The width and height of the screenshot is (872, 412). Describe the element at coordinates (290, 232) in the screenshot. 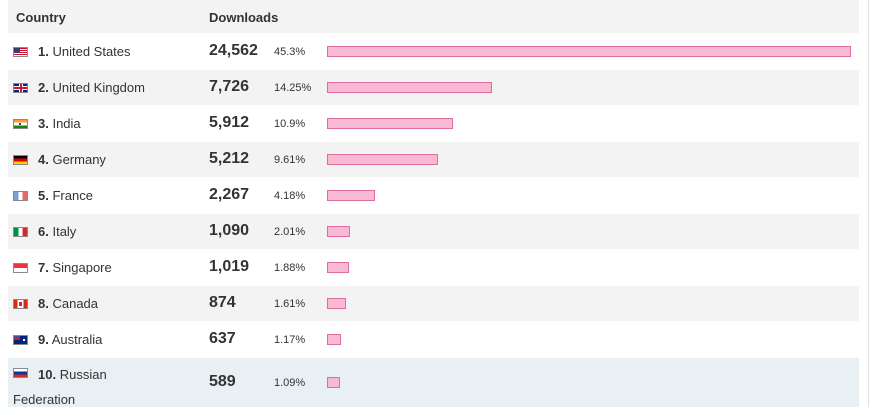

I see `download-percent: 2.01%` at that location.